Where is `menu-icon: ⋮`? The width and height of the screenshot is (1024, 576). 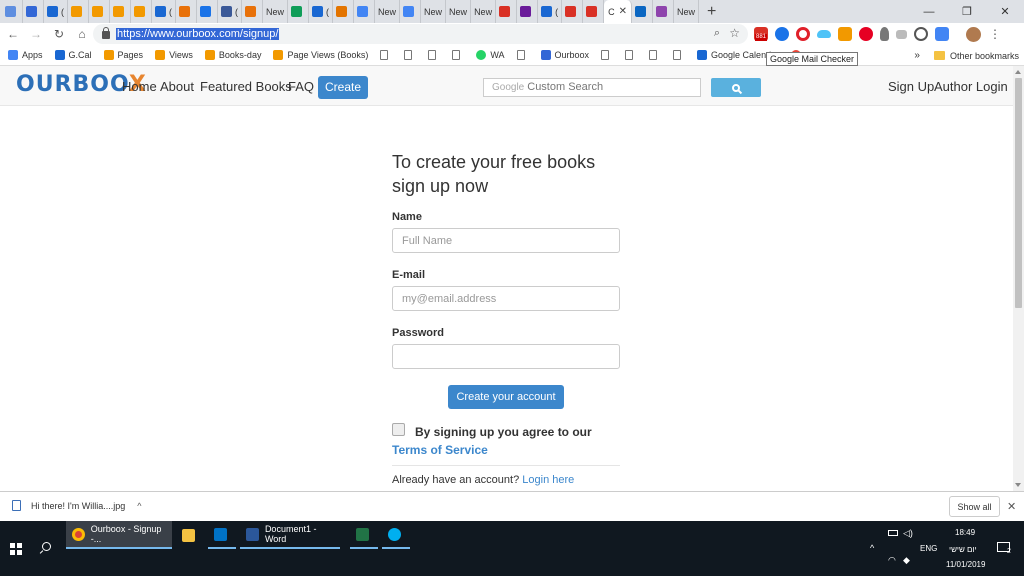
menu-icon: ⋮ is located at coordinates (995, 34).